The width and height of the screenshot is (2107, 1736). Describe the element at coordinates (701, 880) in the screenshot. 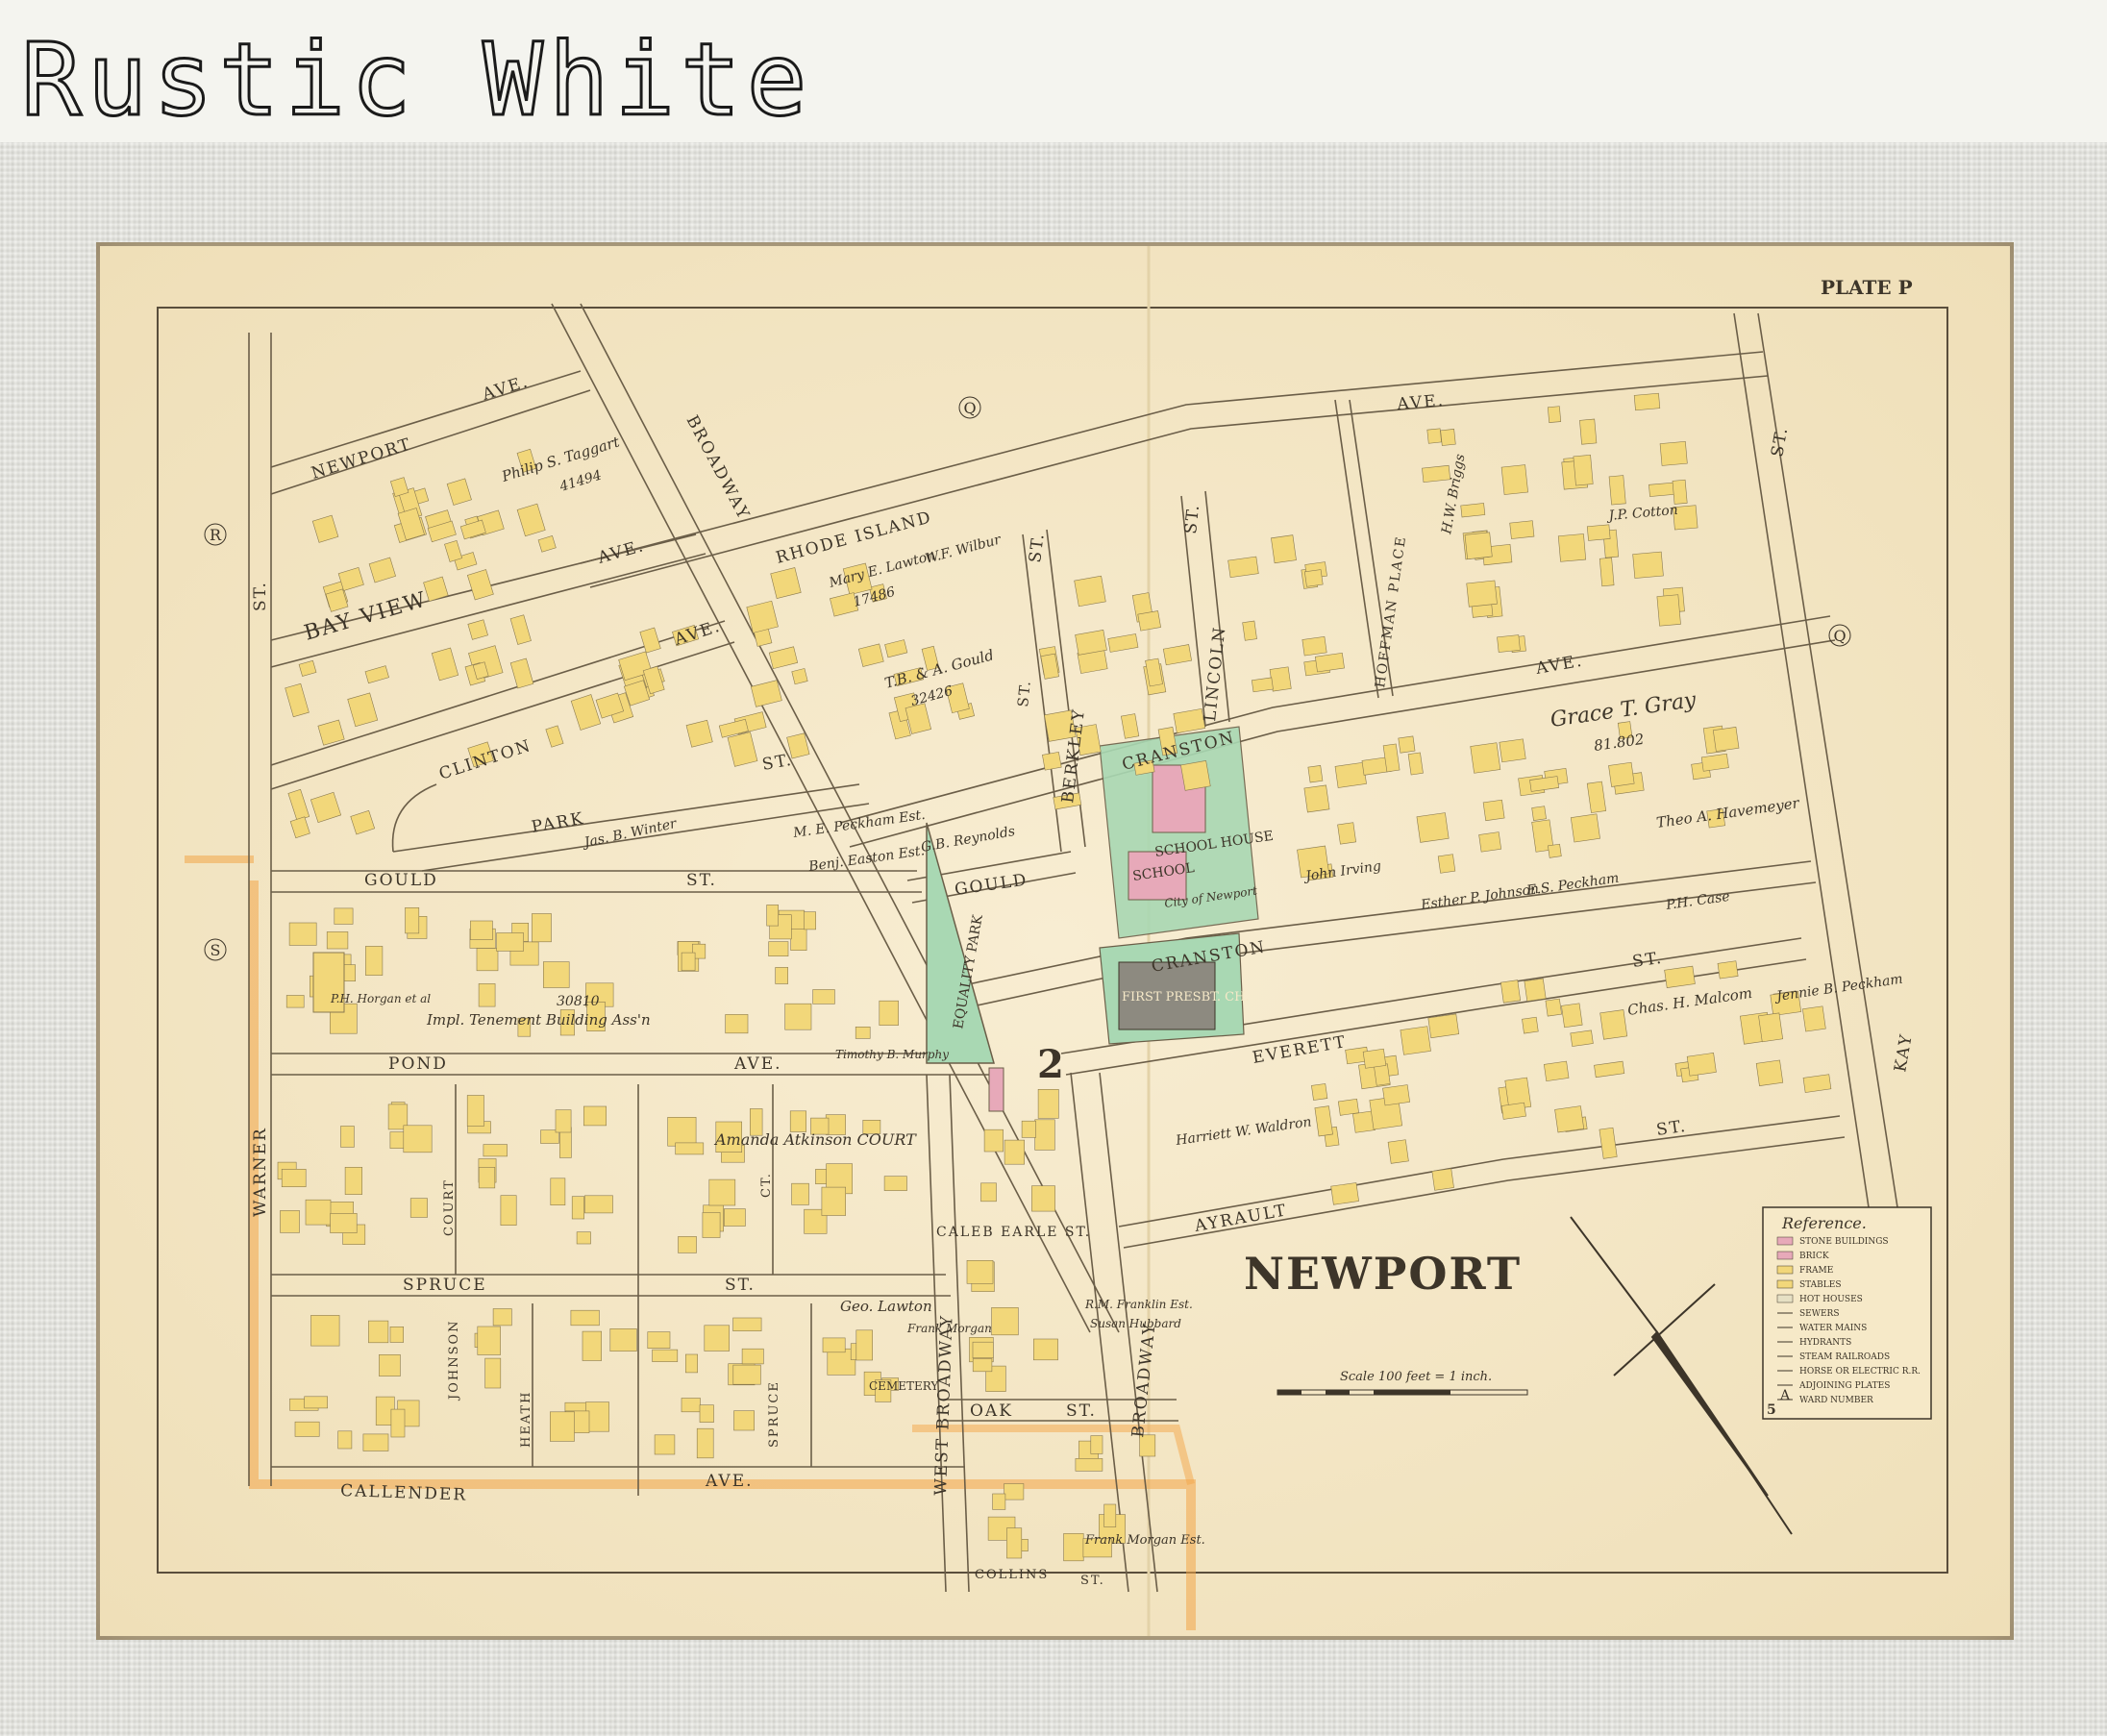

I see `label-gould-st: ST.` at that location.